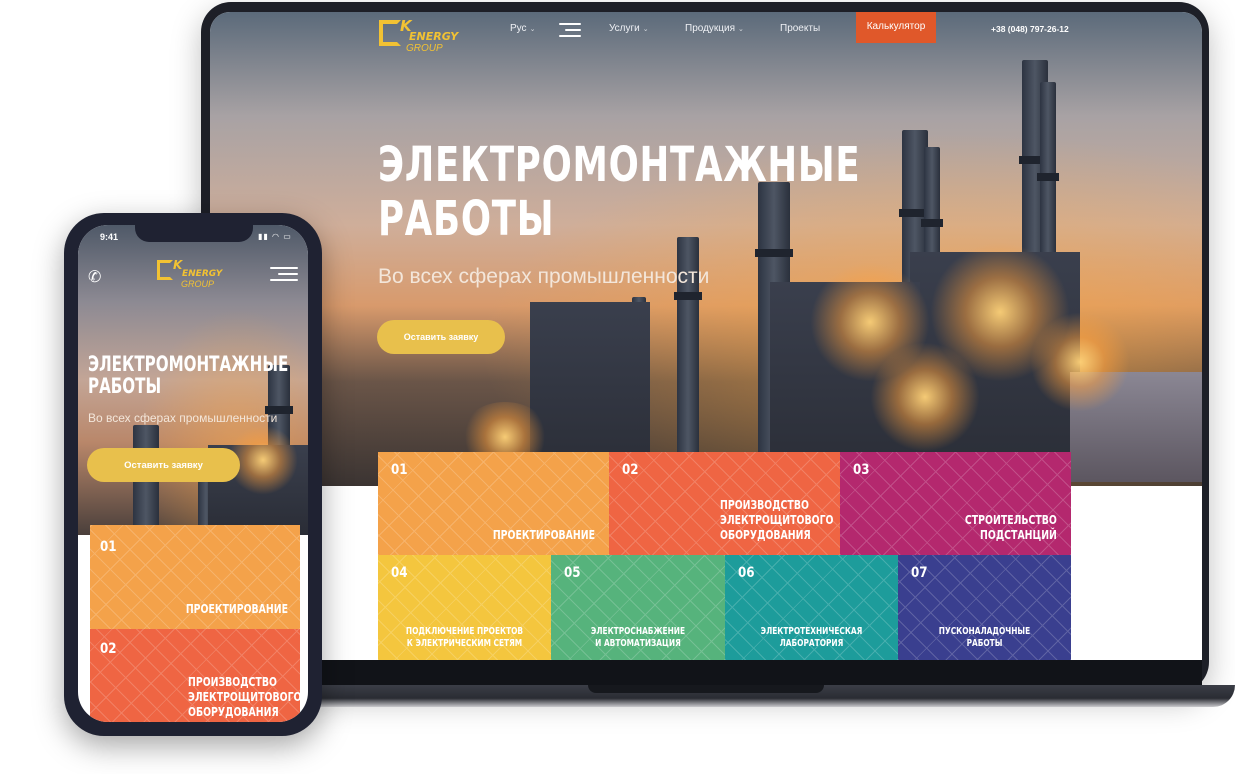 This screenshot has width=1235, height=774. I want to click on nav-item-products: Продукция ⌄, so click(714, 28).